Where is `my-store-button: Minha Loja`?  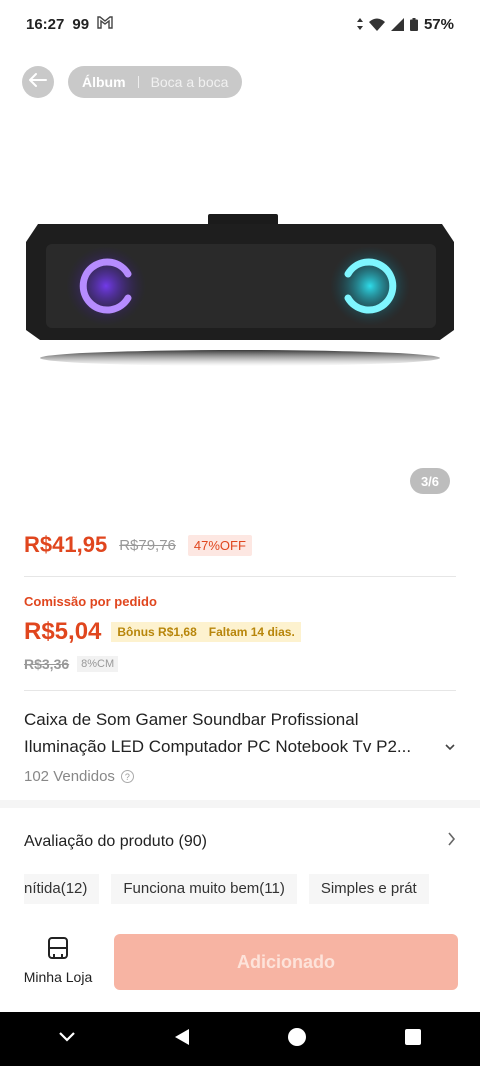
my-store-button: Minha Loja is located at coordinates (58, 960).